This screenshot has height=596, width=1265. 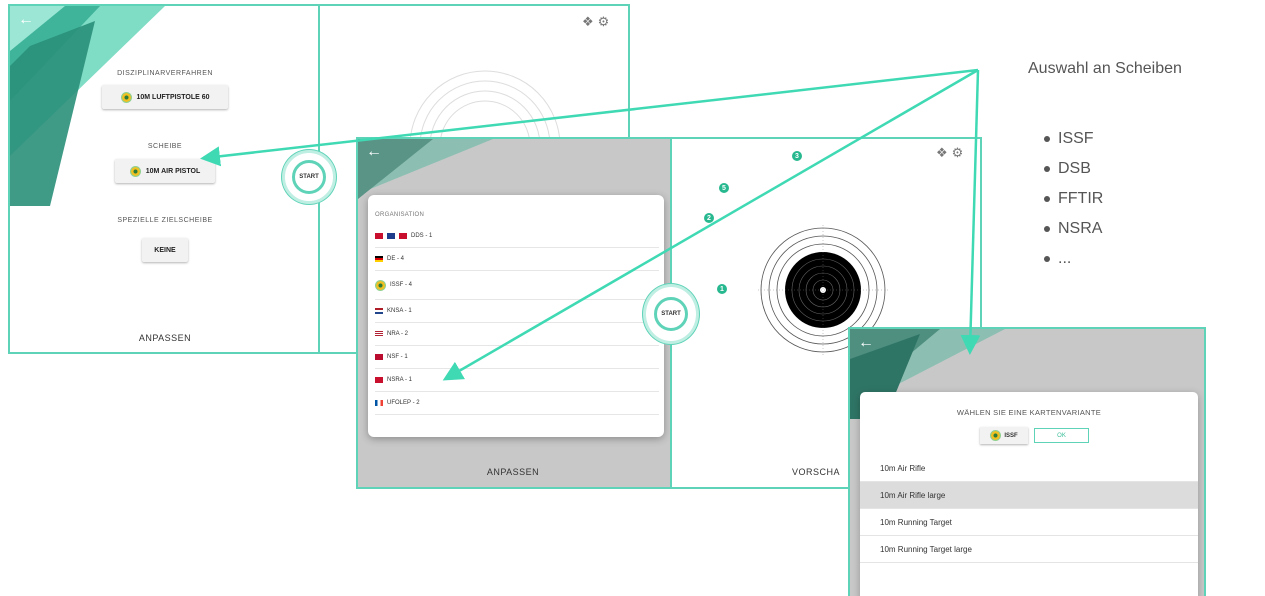 What do you see at coordinates (1080, 228) in the screenshot?
I see `list-item-label: NSRA` at bounding box center [1080, 228].